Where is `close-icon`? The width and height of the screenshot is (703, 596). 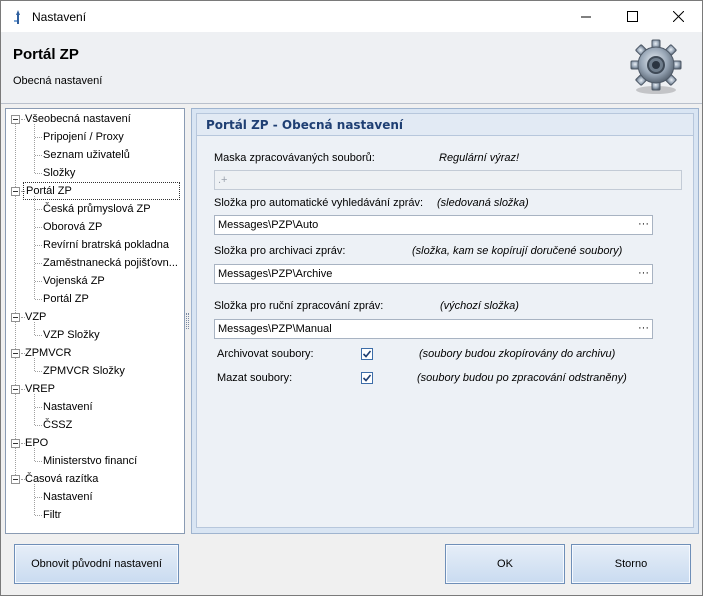 close-icon is located at coordinates (678, 16).